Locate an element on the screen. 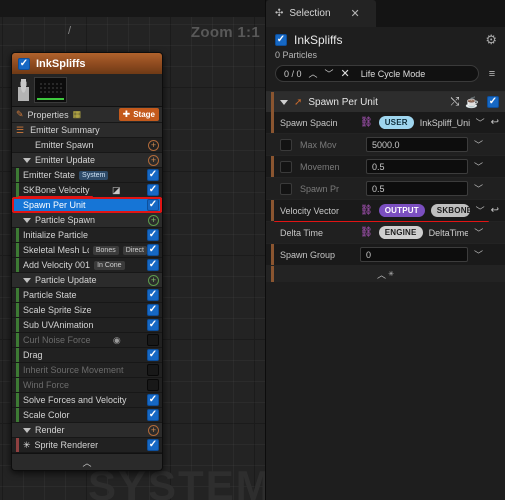 The height and width of the screenshot is (500, 505). emitter-row-curl-noise-force: Curl Noise Force ◉ is located at coordinates (87, 340).